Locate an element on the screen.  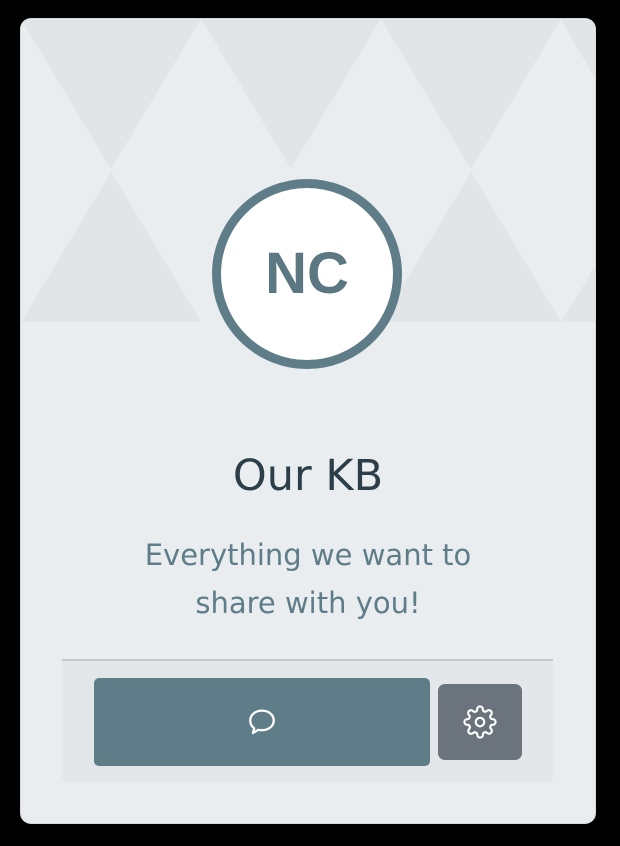
chat-bubble-icon is located at coordinates (262, 722).